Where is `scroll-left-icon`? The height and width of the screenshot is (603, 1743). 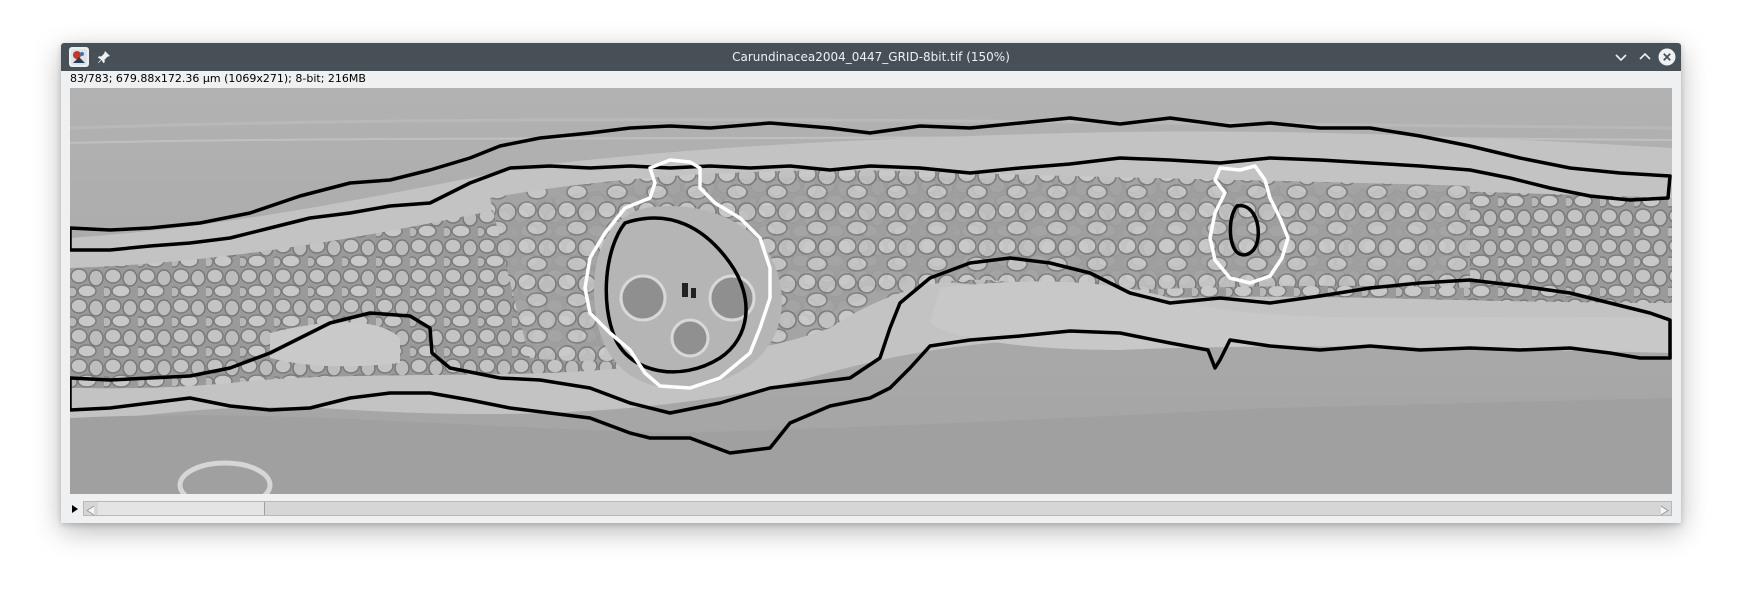 scroll-left-icon is located at coordinates (91, 509).